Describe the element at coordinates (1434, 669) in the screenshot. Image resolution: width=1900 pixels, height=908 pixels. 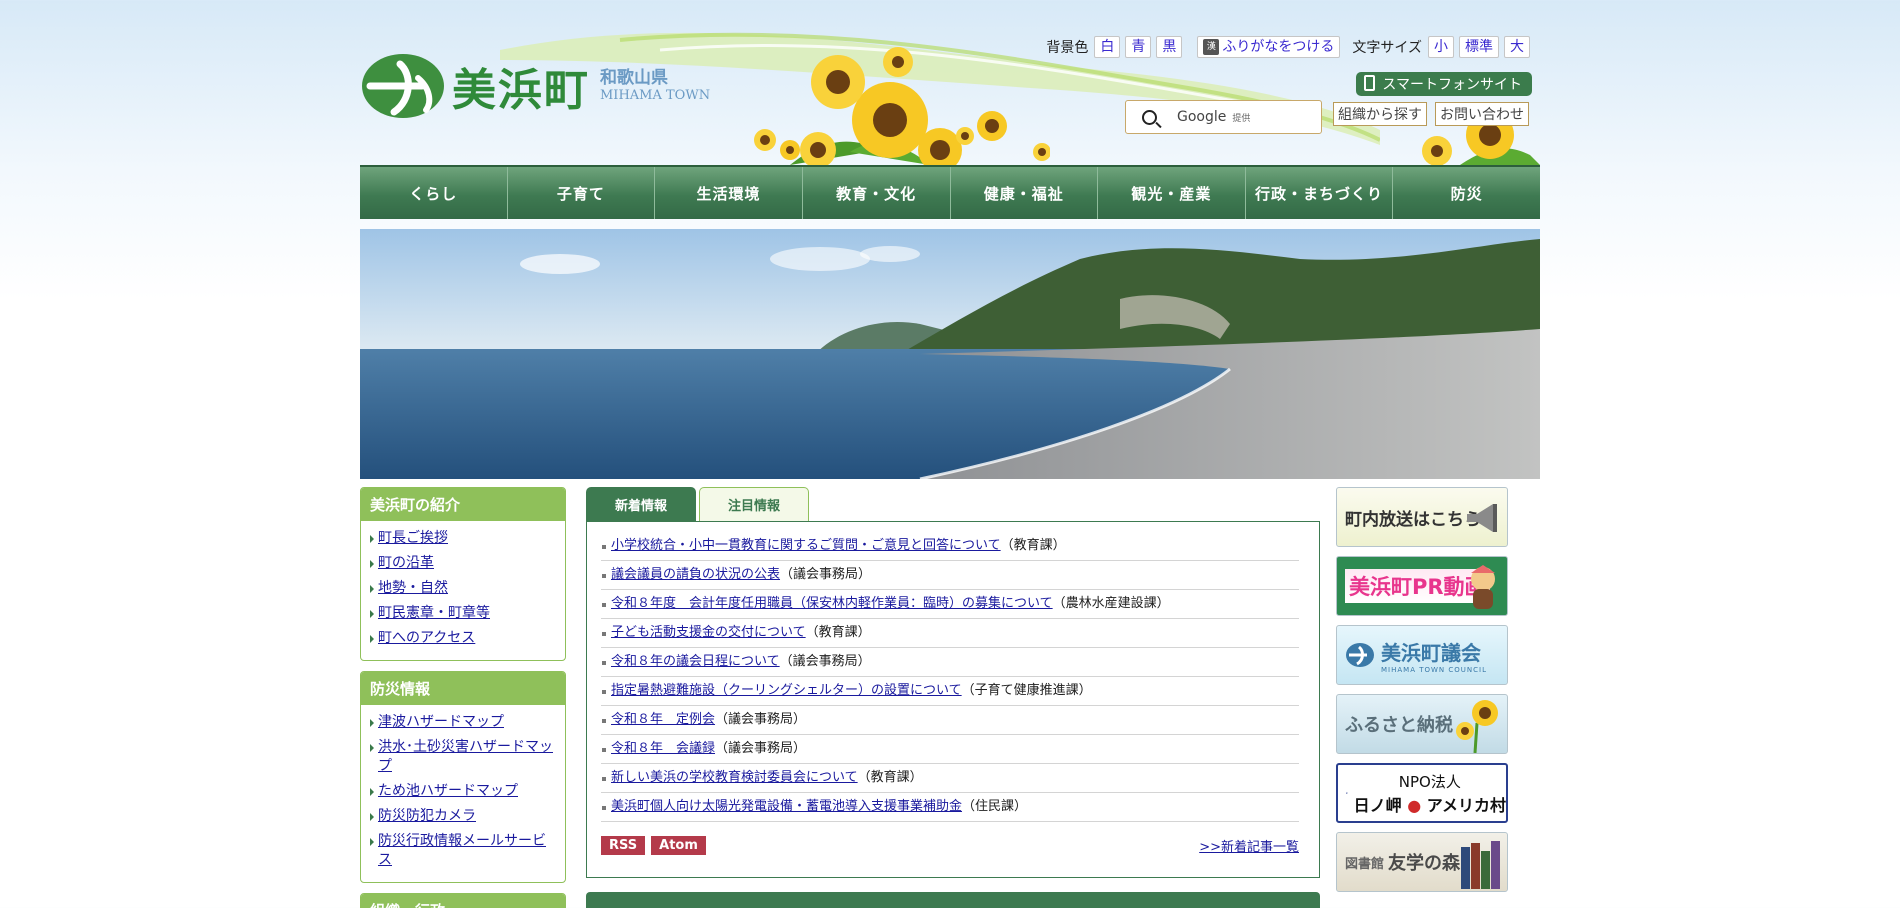
I see `council-en-label: MIHAMA TOWN COUNCIL` at that location.